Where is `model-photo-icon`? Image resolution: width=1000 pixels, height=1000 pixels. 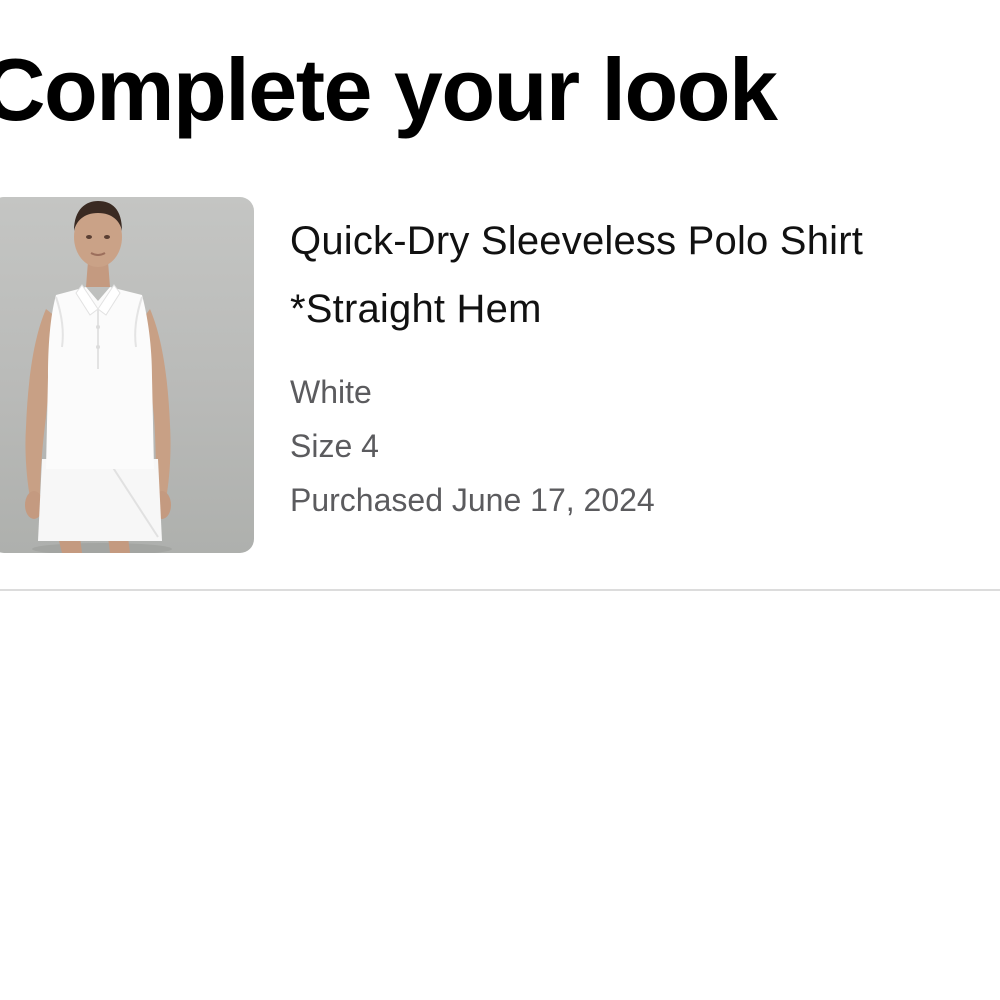 model-photo-icon is located at coordinates (98, 377).